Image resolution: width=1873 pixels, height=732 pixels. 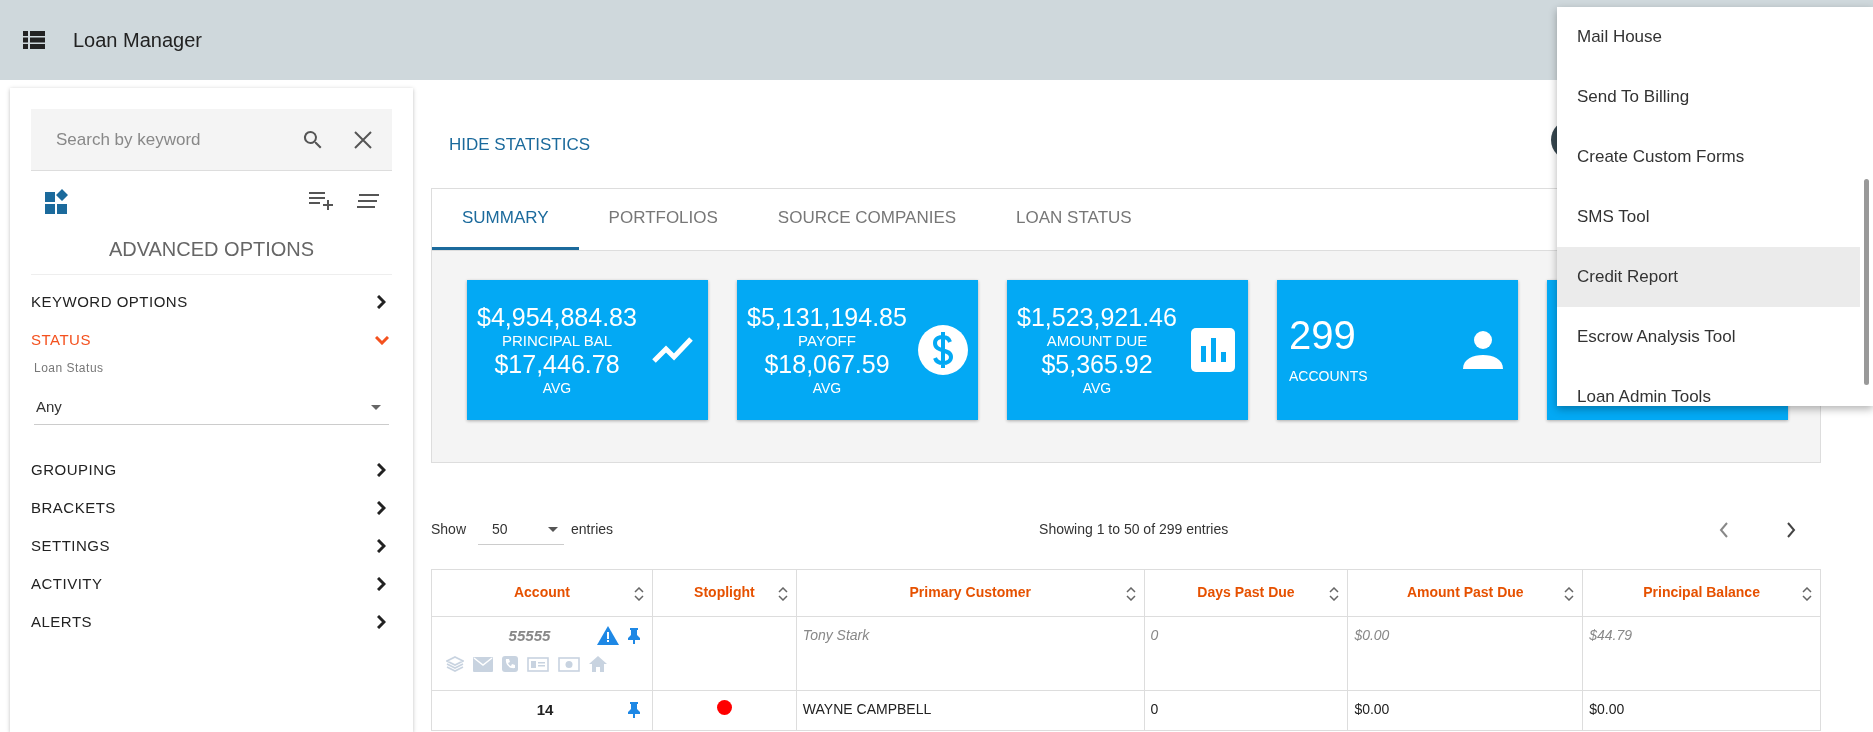 What do you see at coordinates (34, 40) in the screenshot?
I see `menu-icon` at bounding box center [34, 40].